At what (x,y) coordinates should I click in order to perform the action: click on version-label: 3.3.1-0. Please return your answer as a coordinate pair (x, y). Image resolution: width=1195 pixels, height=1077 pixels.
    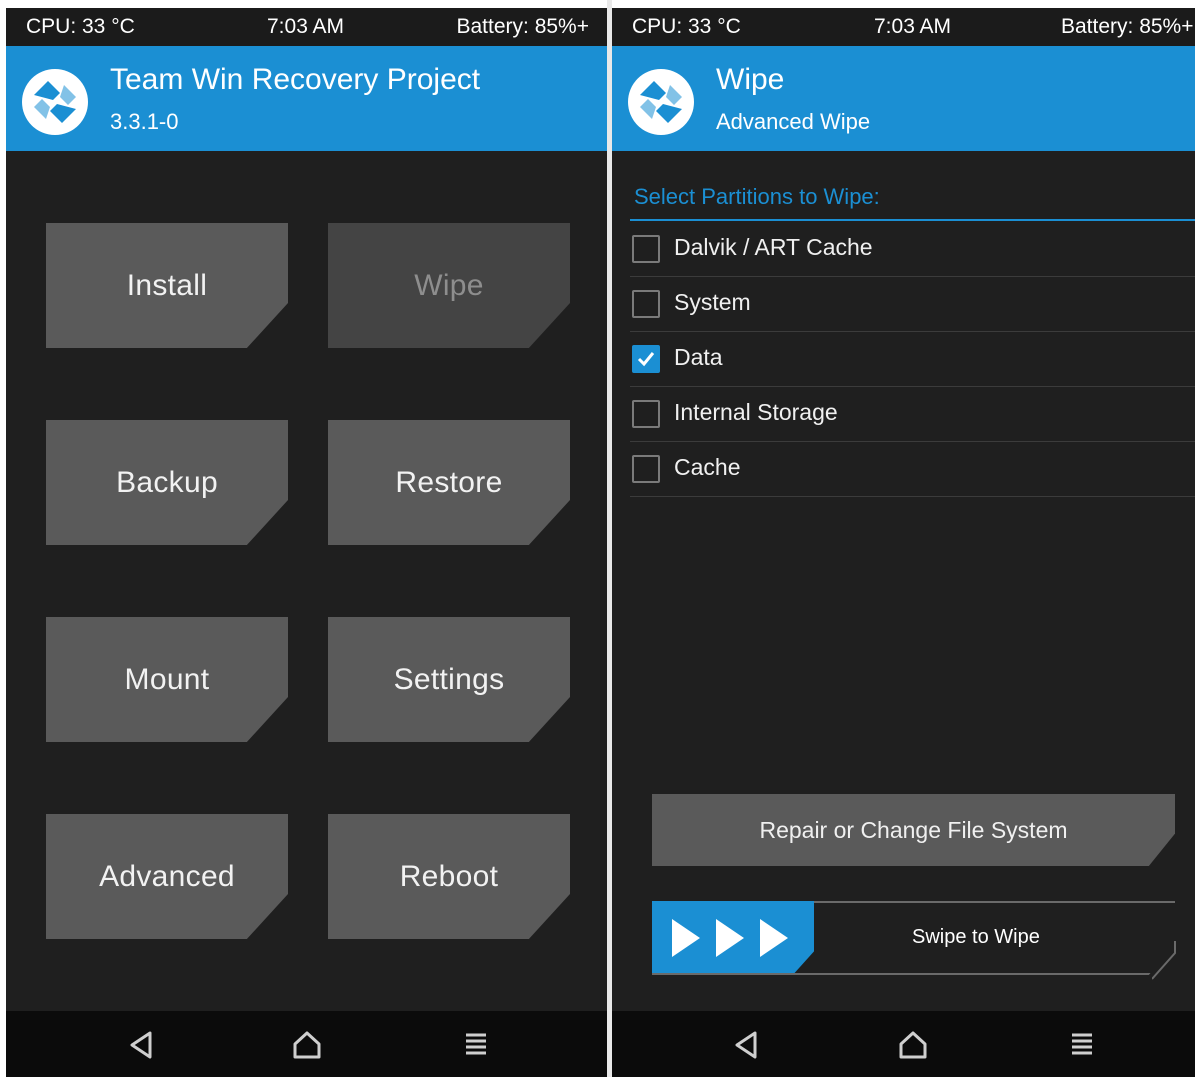
    Looking at the image, I should click on (144, 121).